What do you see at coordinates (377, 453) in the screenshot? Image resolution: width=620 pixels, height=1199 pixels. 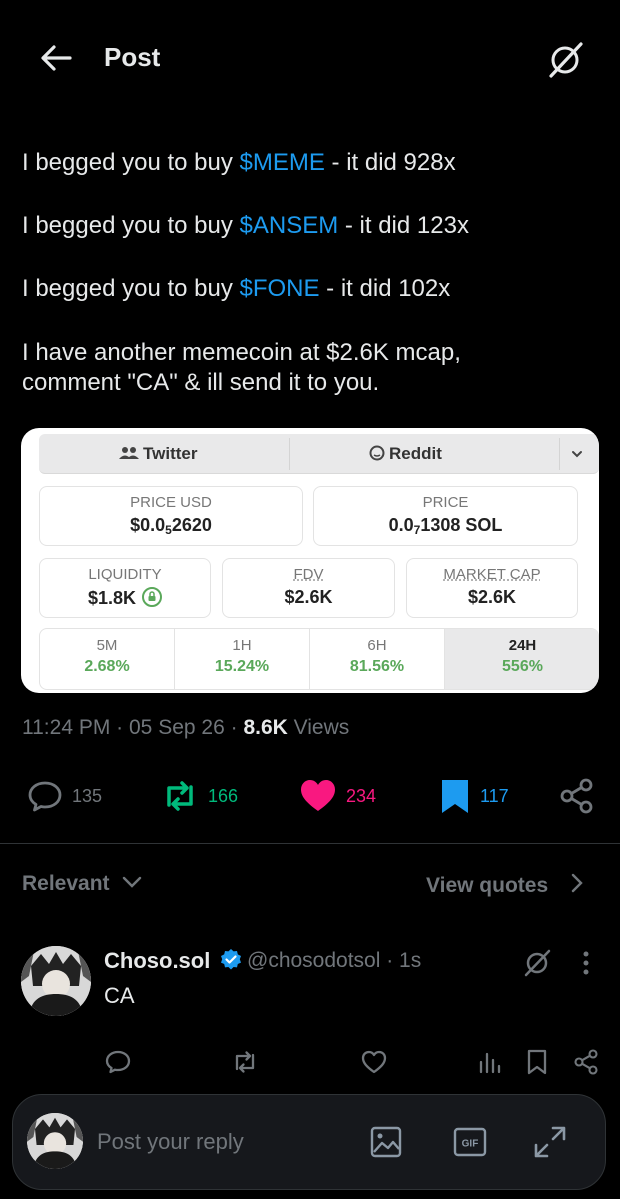 I see `reddit-icon` at bounding box center [377, 453].